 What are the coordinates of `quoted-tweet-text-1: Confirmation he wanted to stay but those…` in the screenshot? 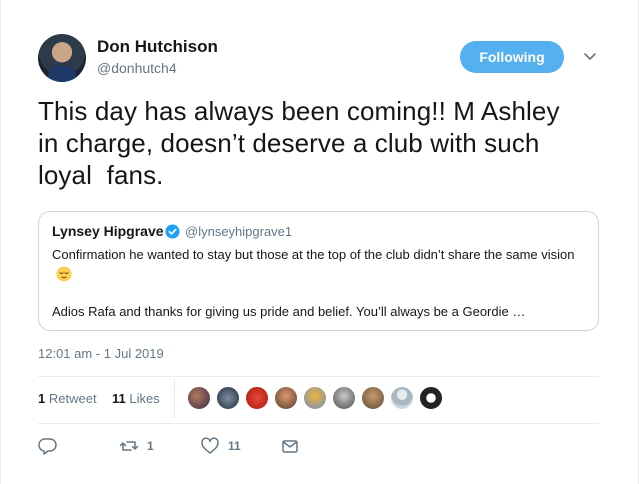 It's located at (322, 265).